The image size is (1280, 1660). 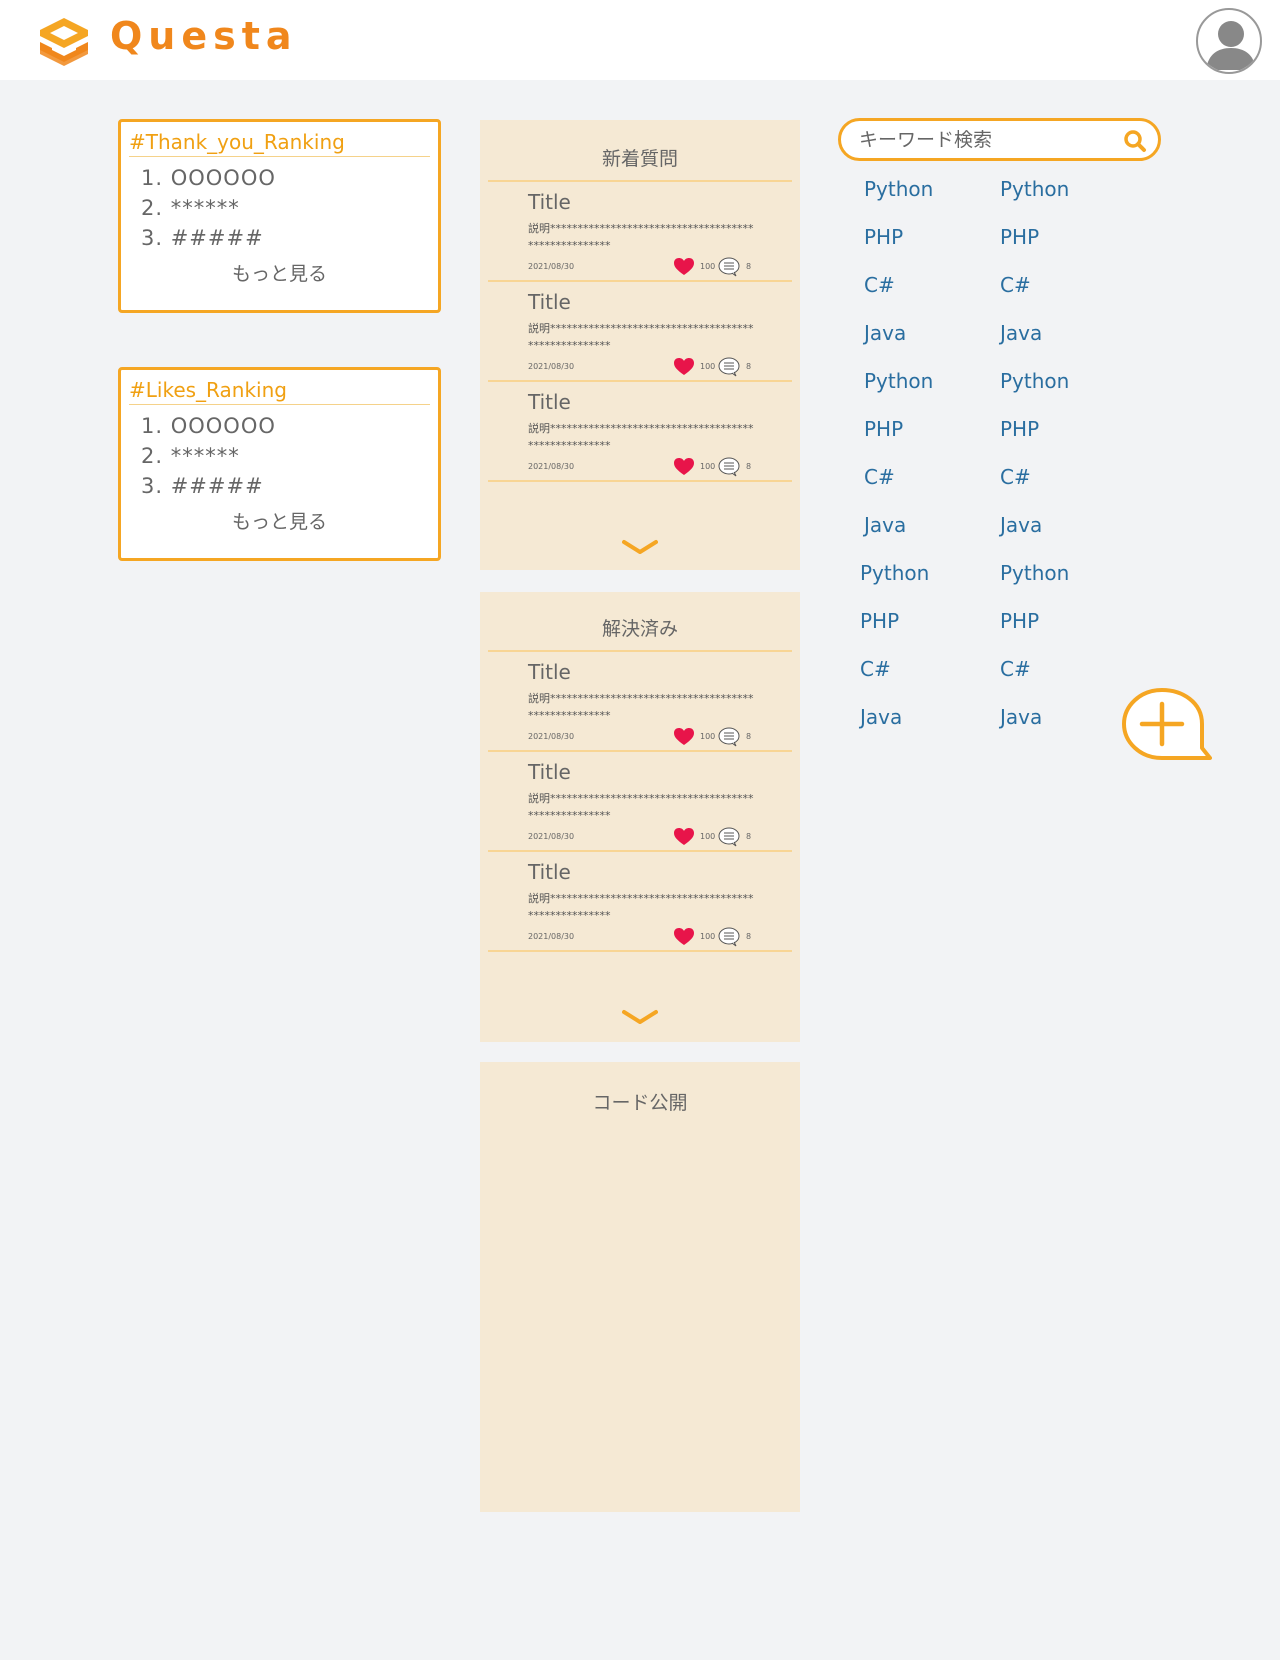 I want to click on user-avatar-icon, so click(x=1229, y=41).